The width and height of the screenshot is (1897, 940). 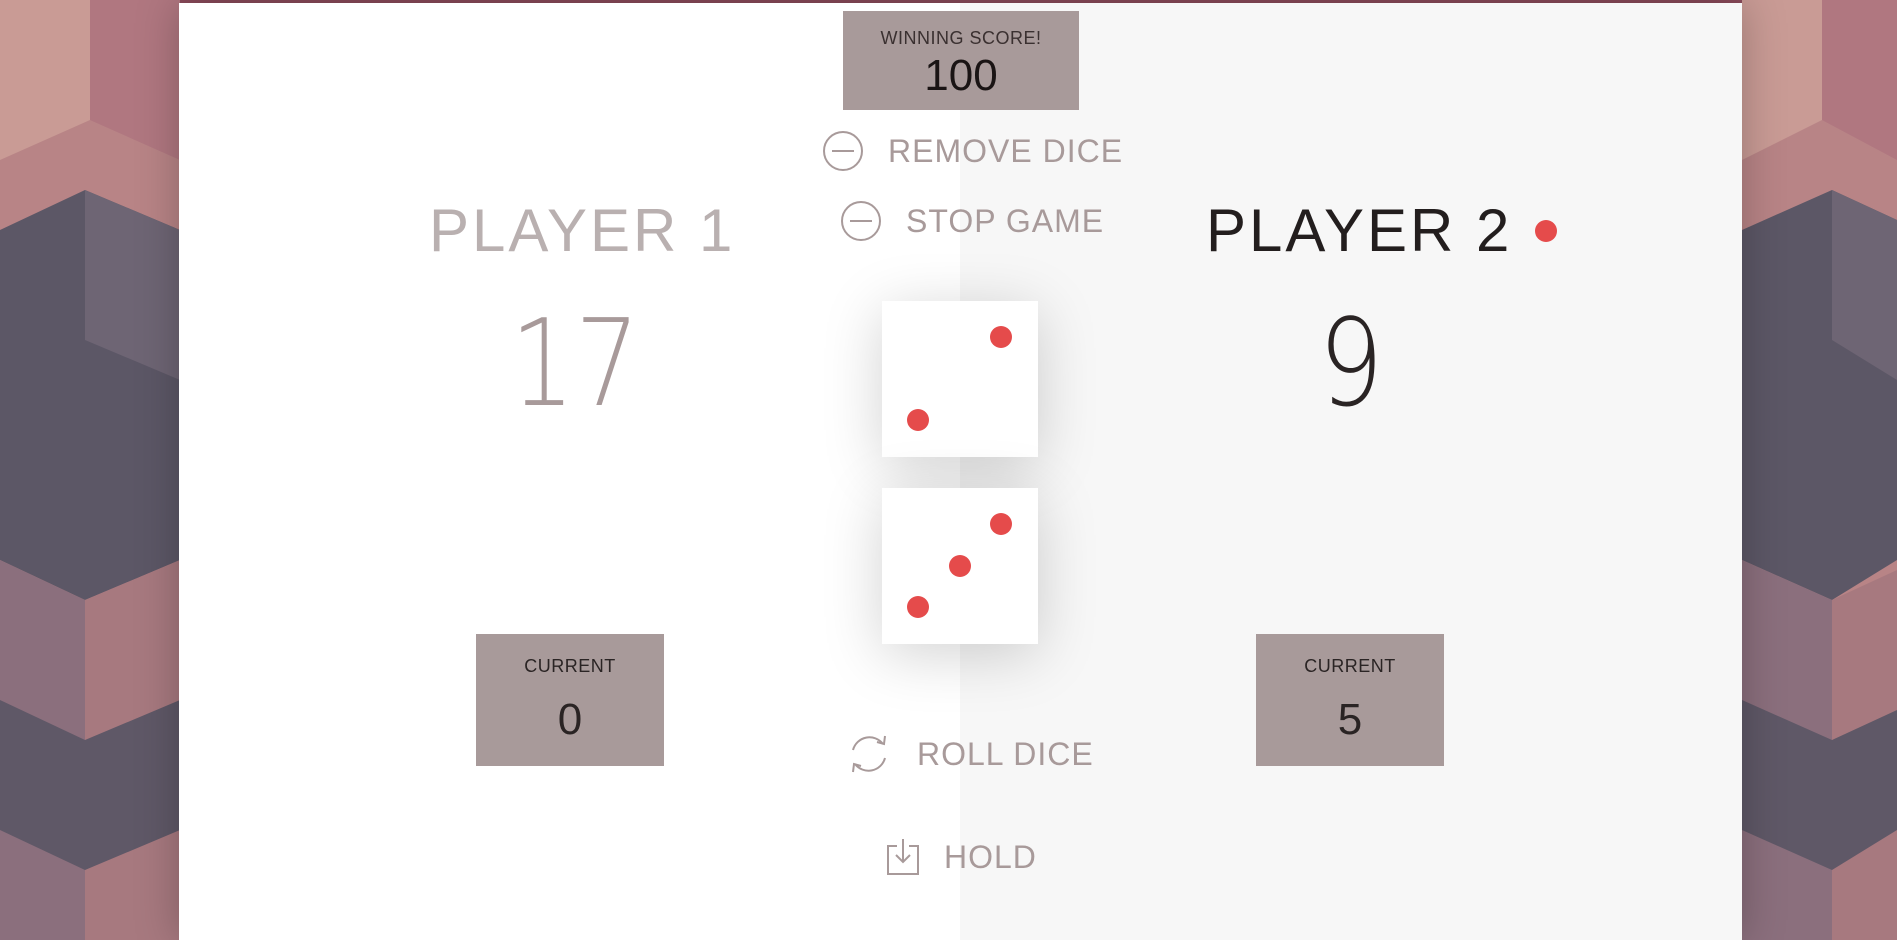 I want to click on player-2-score: 9, so click(x=1351, y=364).